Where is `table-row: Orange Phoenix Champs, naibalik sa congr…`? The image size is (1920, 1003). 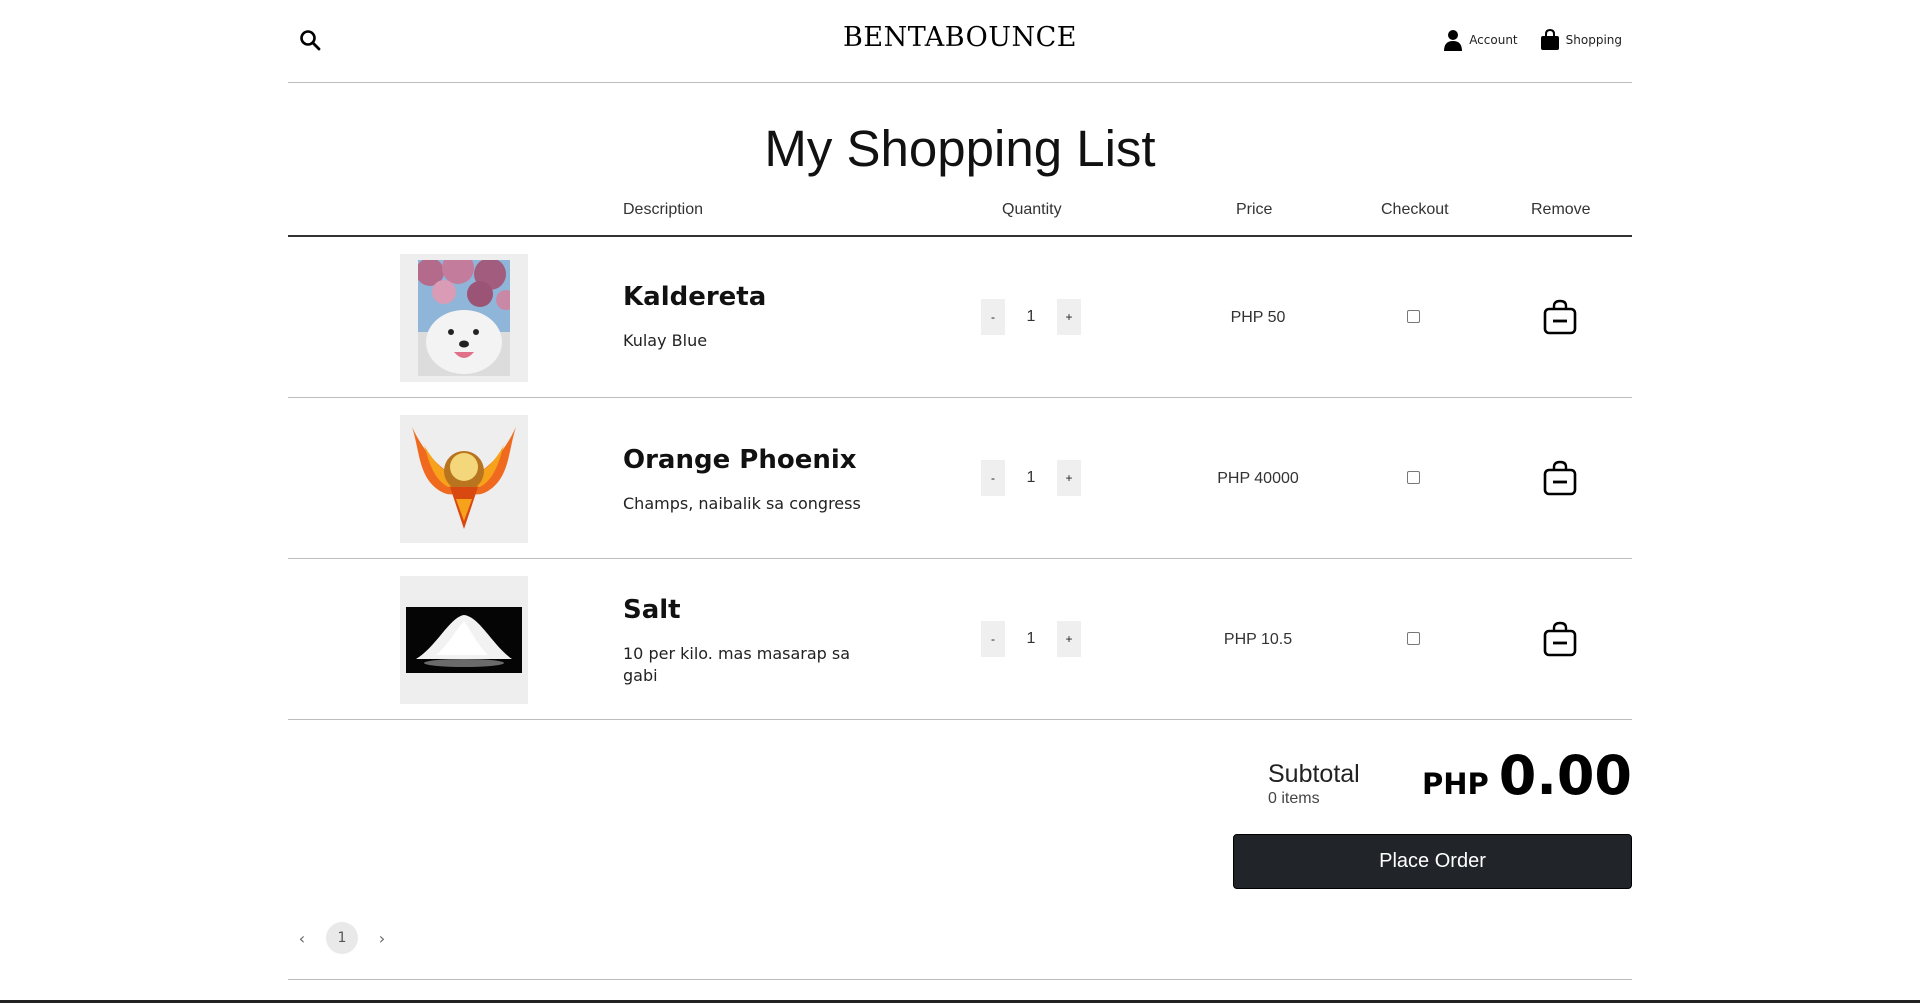
table-row: Orange Phoenix Champs, naibalik sa congr… is located at coordinates (960, 478).